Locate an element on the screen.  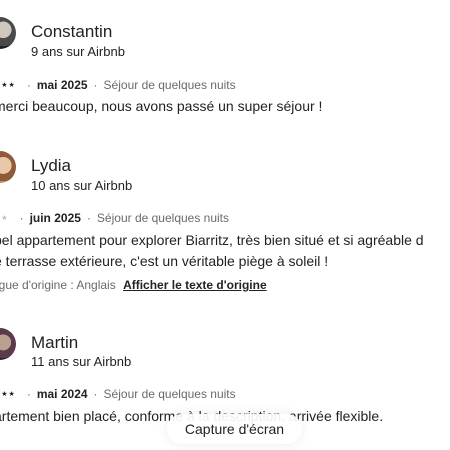
review-date: mai 2025 is located at coordinates (62, 85).